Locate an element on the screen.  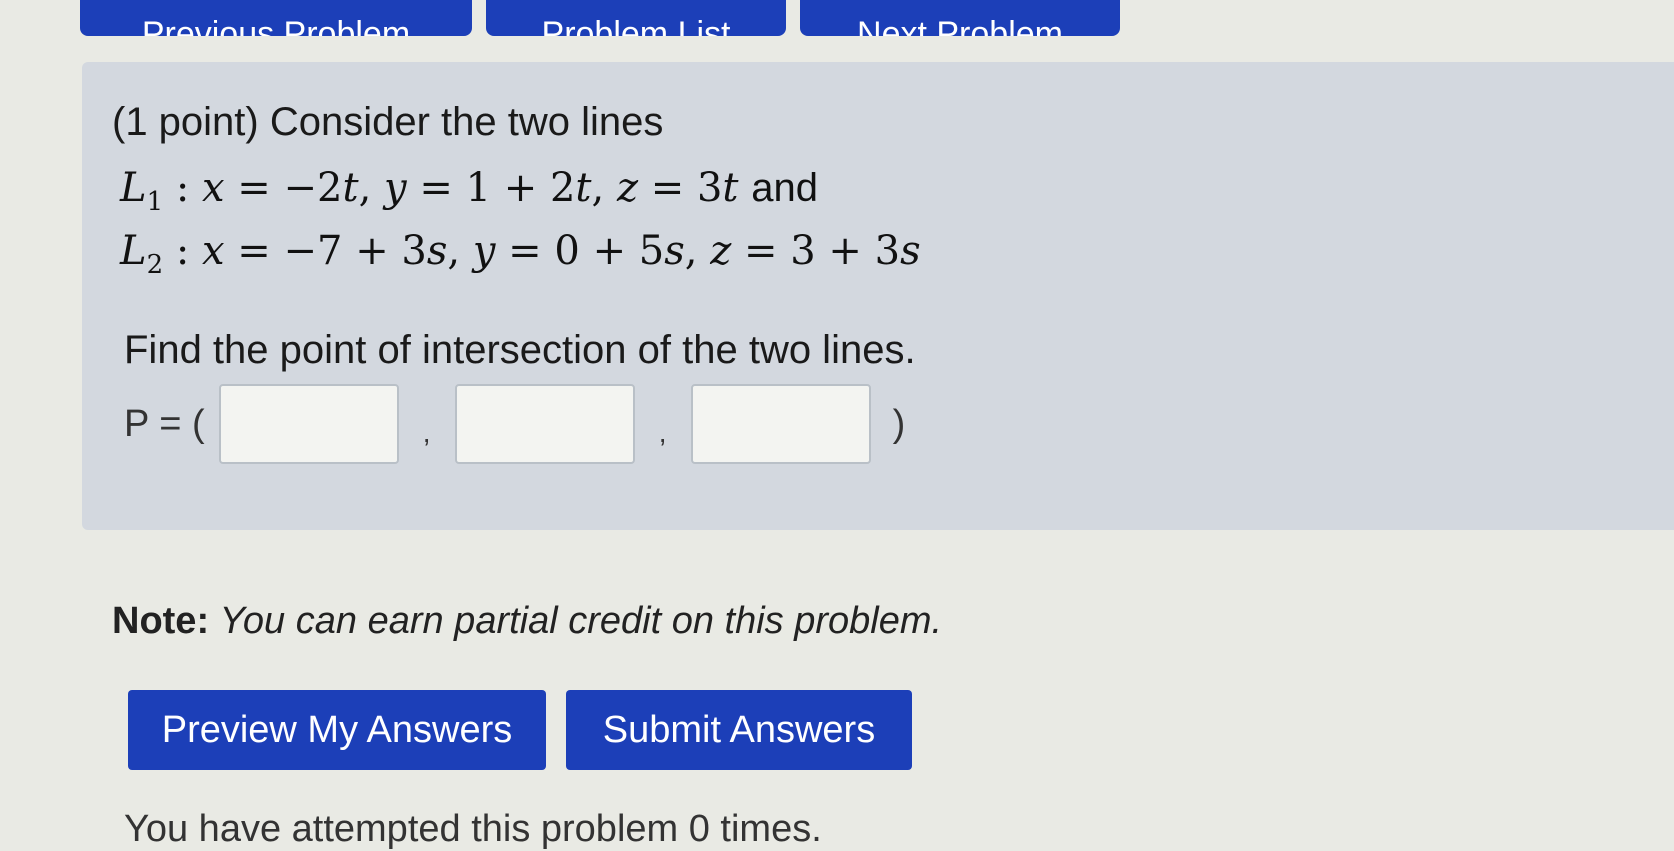
problem-intro: (1 point) Consider the two lines is located at coordinates (388, 122).